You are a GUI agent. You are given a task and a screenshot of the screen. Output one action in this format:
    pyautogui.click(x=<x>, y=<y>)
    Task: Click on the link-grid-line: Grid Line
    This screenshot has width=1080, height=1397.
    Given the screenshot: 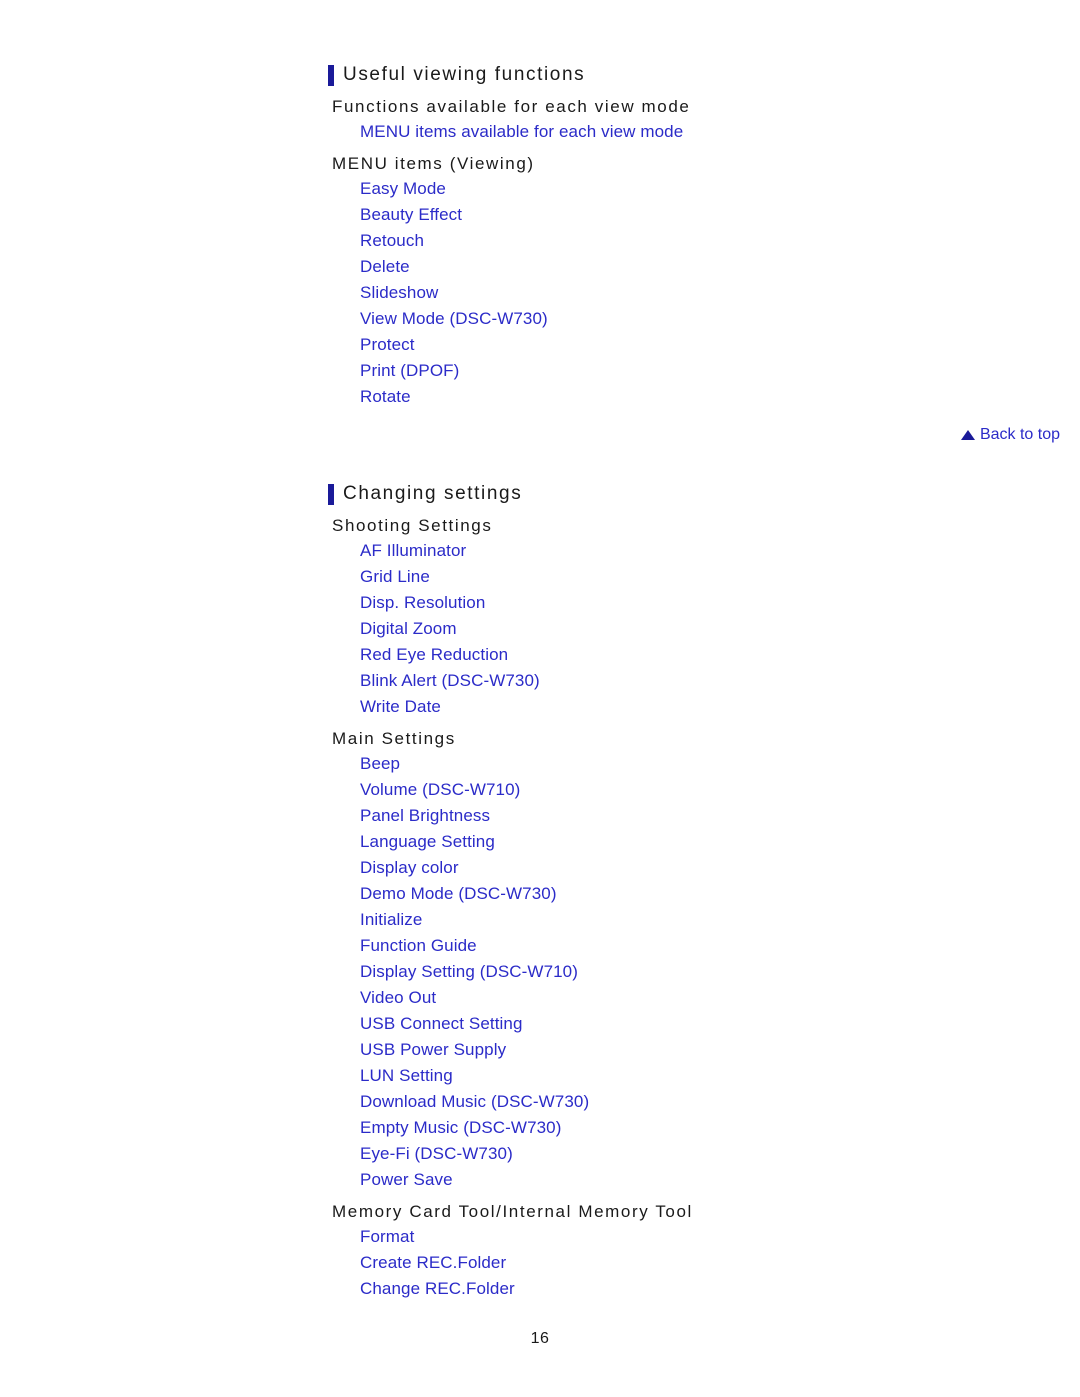 What is the action you would take?
    pyautogui.click(x=678, y=577)
    